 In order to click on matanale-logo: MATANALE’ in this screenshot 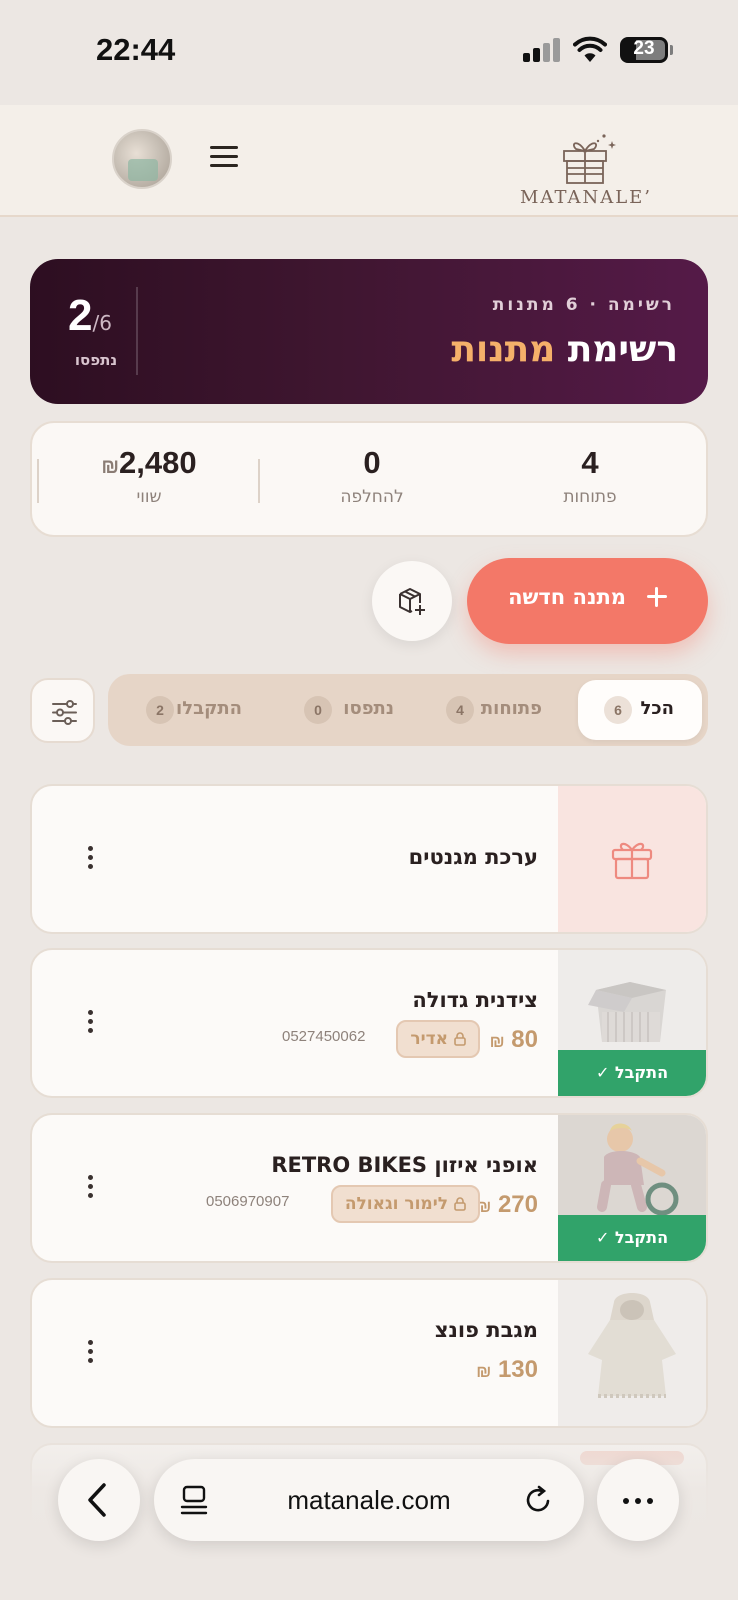, I will do `click(585, 172)`.